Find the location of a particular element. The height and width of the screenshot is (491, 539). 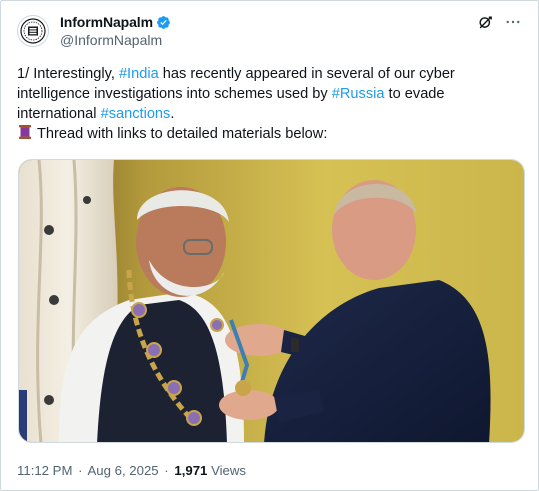

tweet-meta: 11:12 PM · Aug 6, 2025 · 1,971 Views is located at coordinates (131, 470).